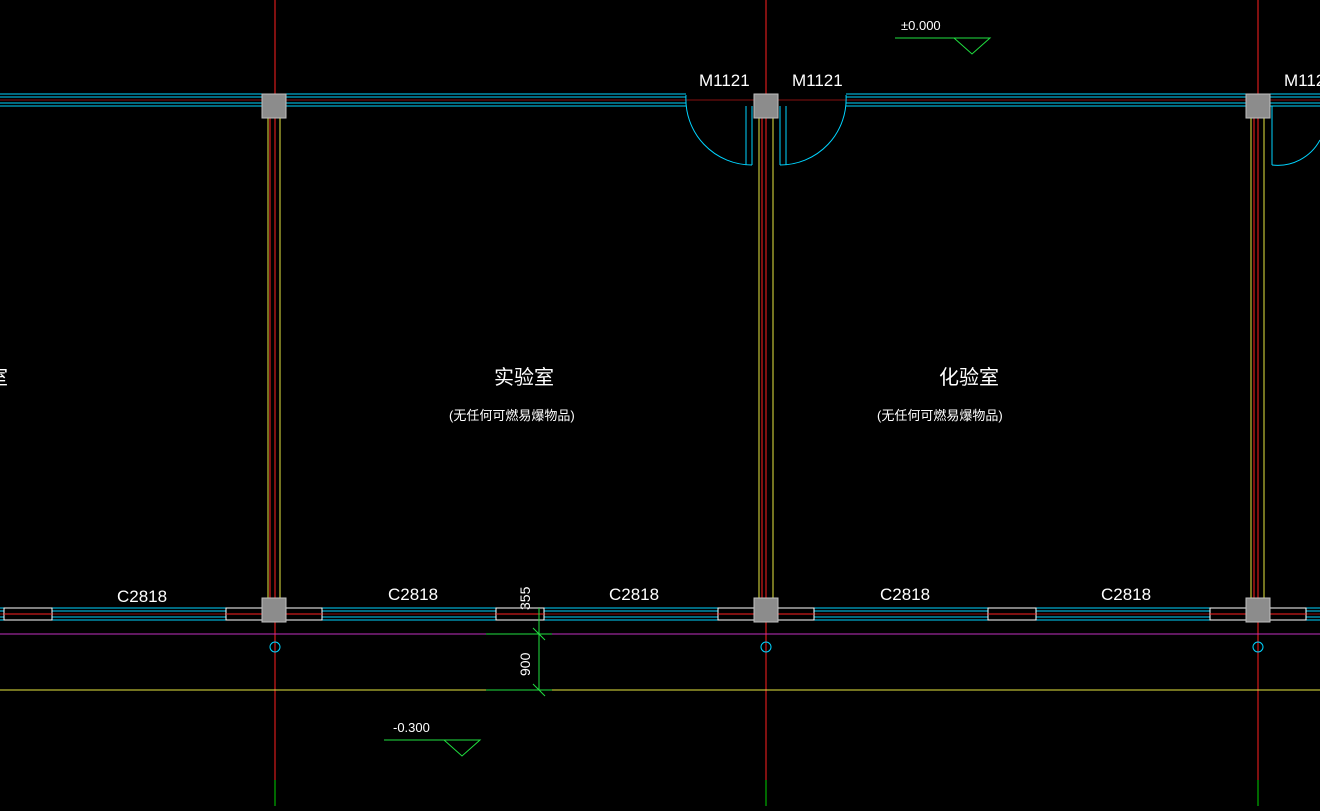 The width and height of the screenshot is (1320, 811). I want to click on window-label-5: C2818, so click(1126, 594).